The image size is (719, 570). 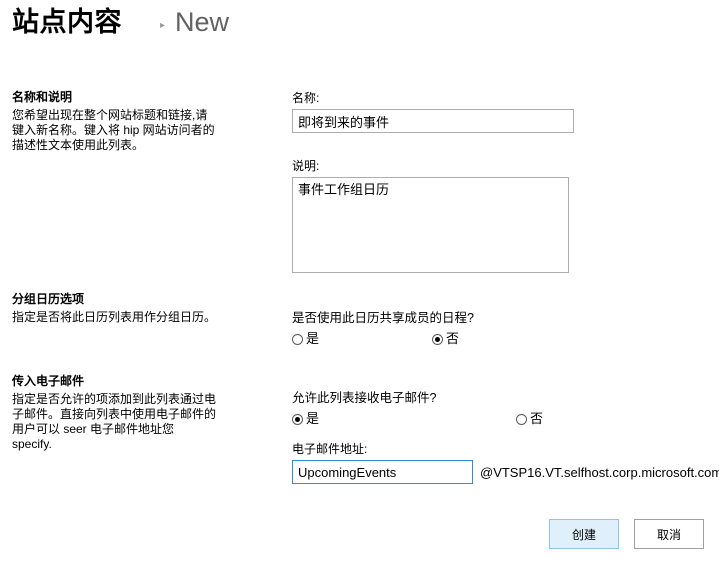 I want to click on description-textarea: 事件工作组日历, so click(x=430, y=225).